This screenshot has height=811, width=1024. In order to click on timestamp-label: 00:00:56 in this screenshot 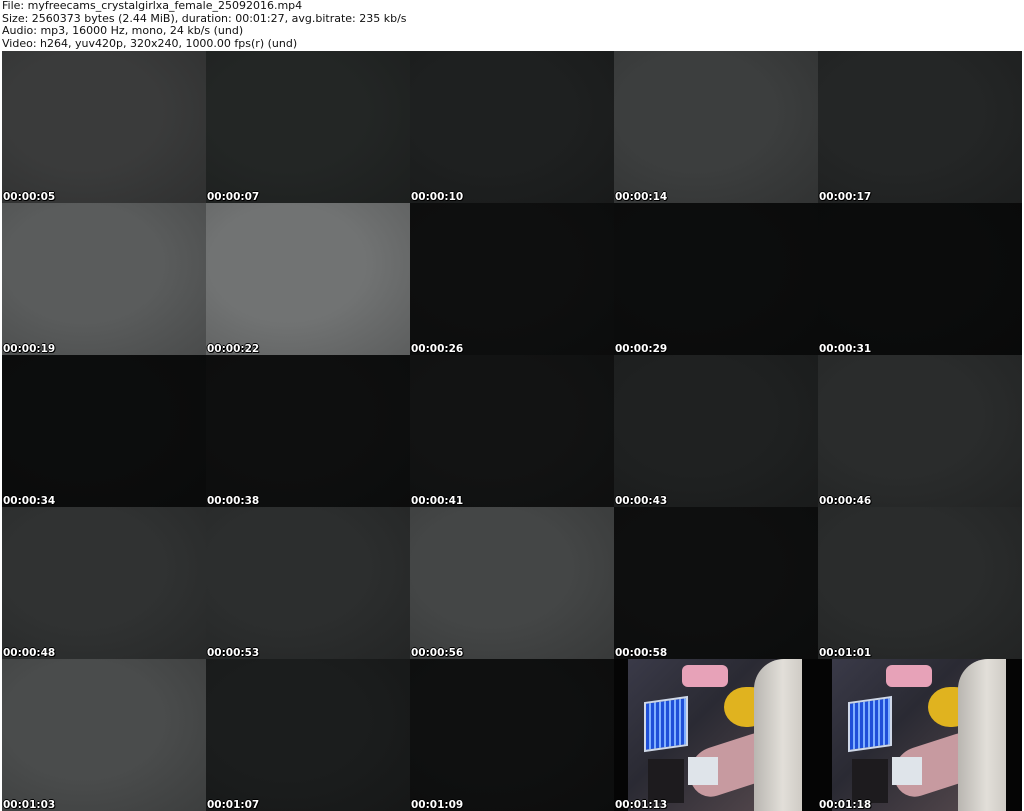, I will do `click(437, 653)`.